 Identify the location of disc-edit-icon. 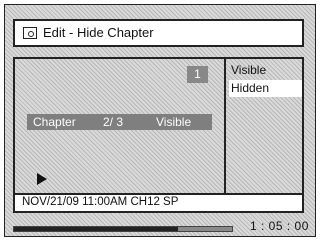
(30, 33).